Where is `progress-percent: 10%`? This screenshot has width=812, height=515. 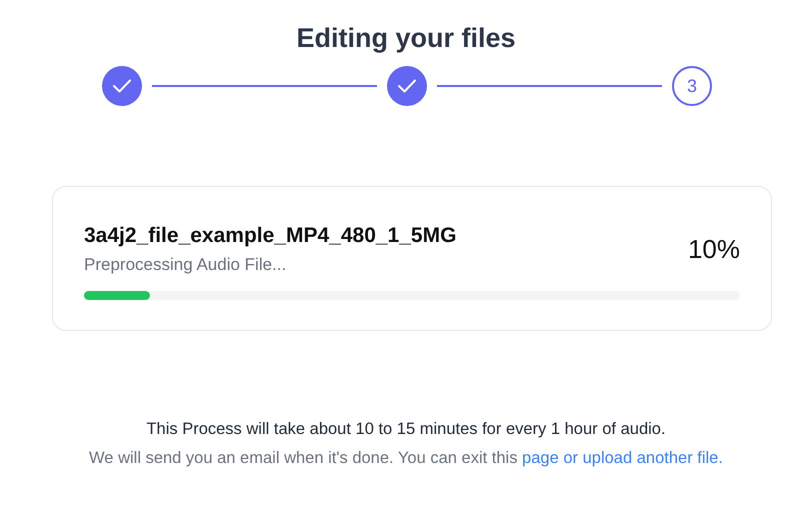 progress-percent: 10% is located at coordinates (714, 249).